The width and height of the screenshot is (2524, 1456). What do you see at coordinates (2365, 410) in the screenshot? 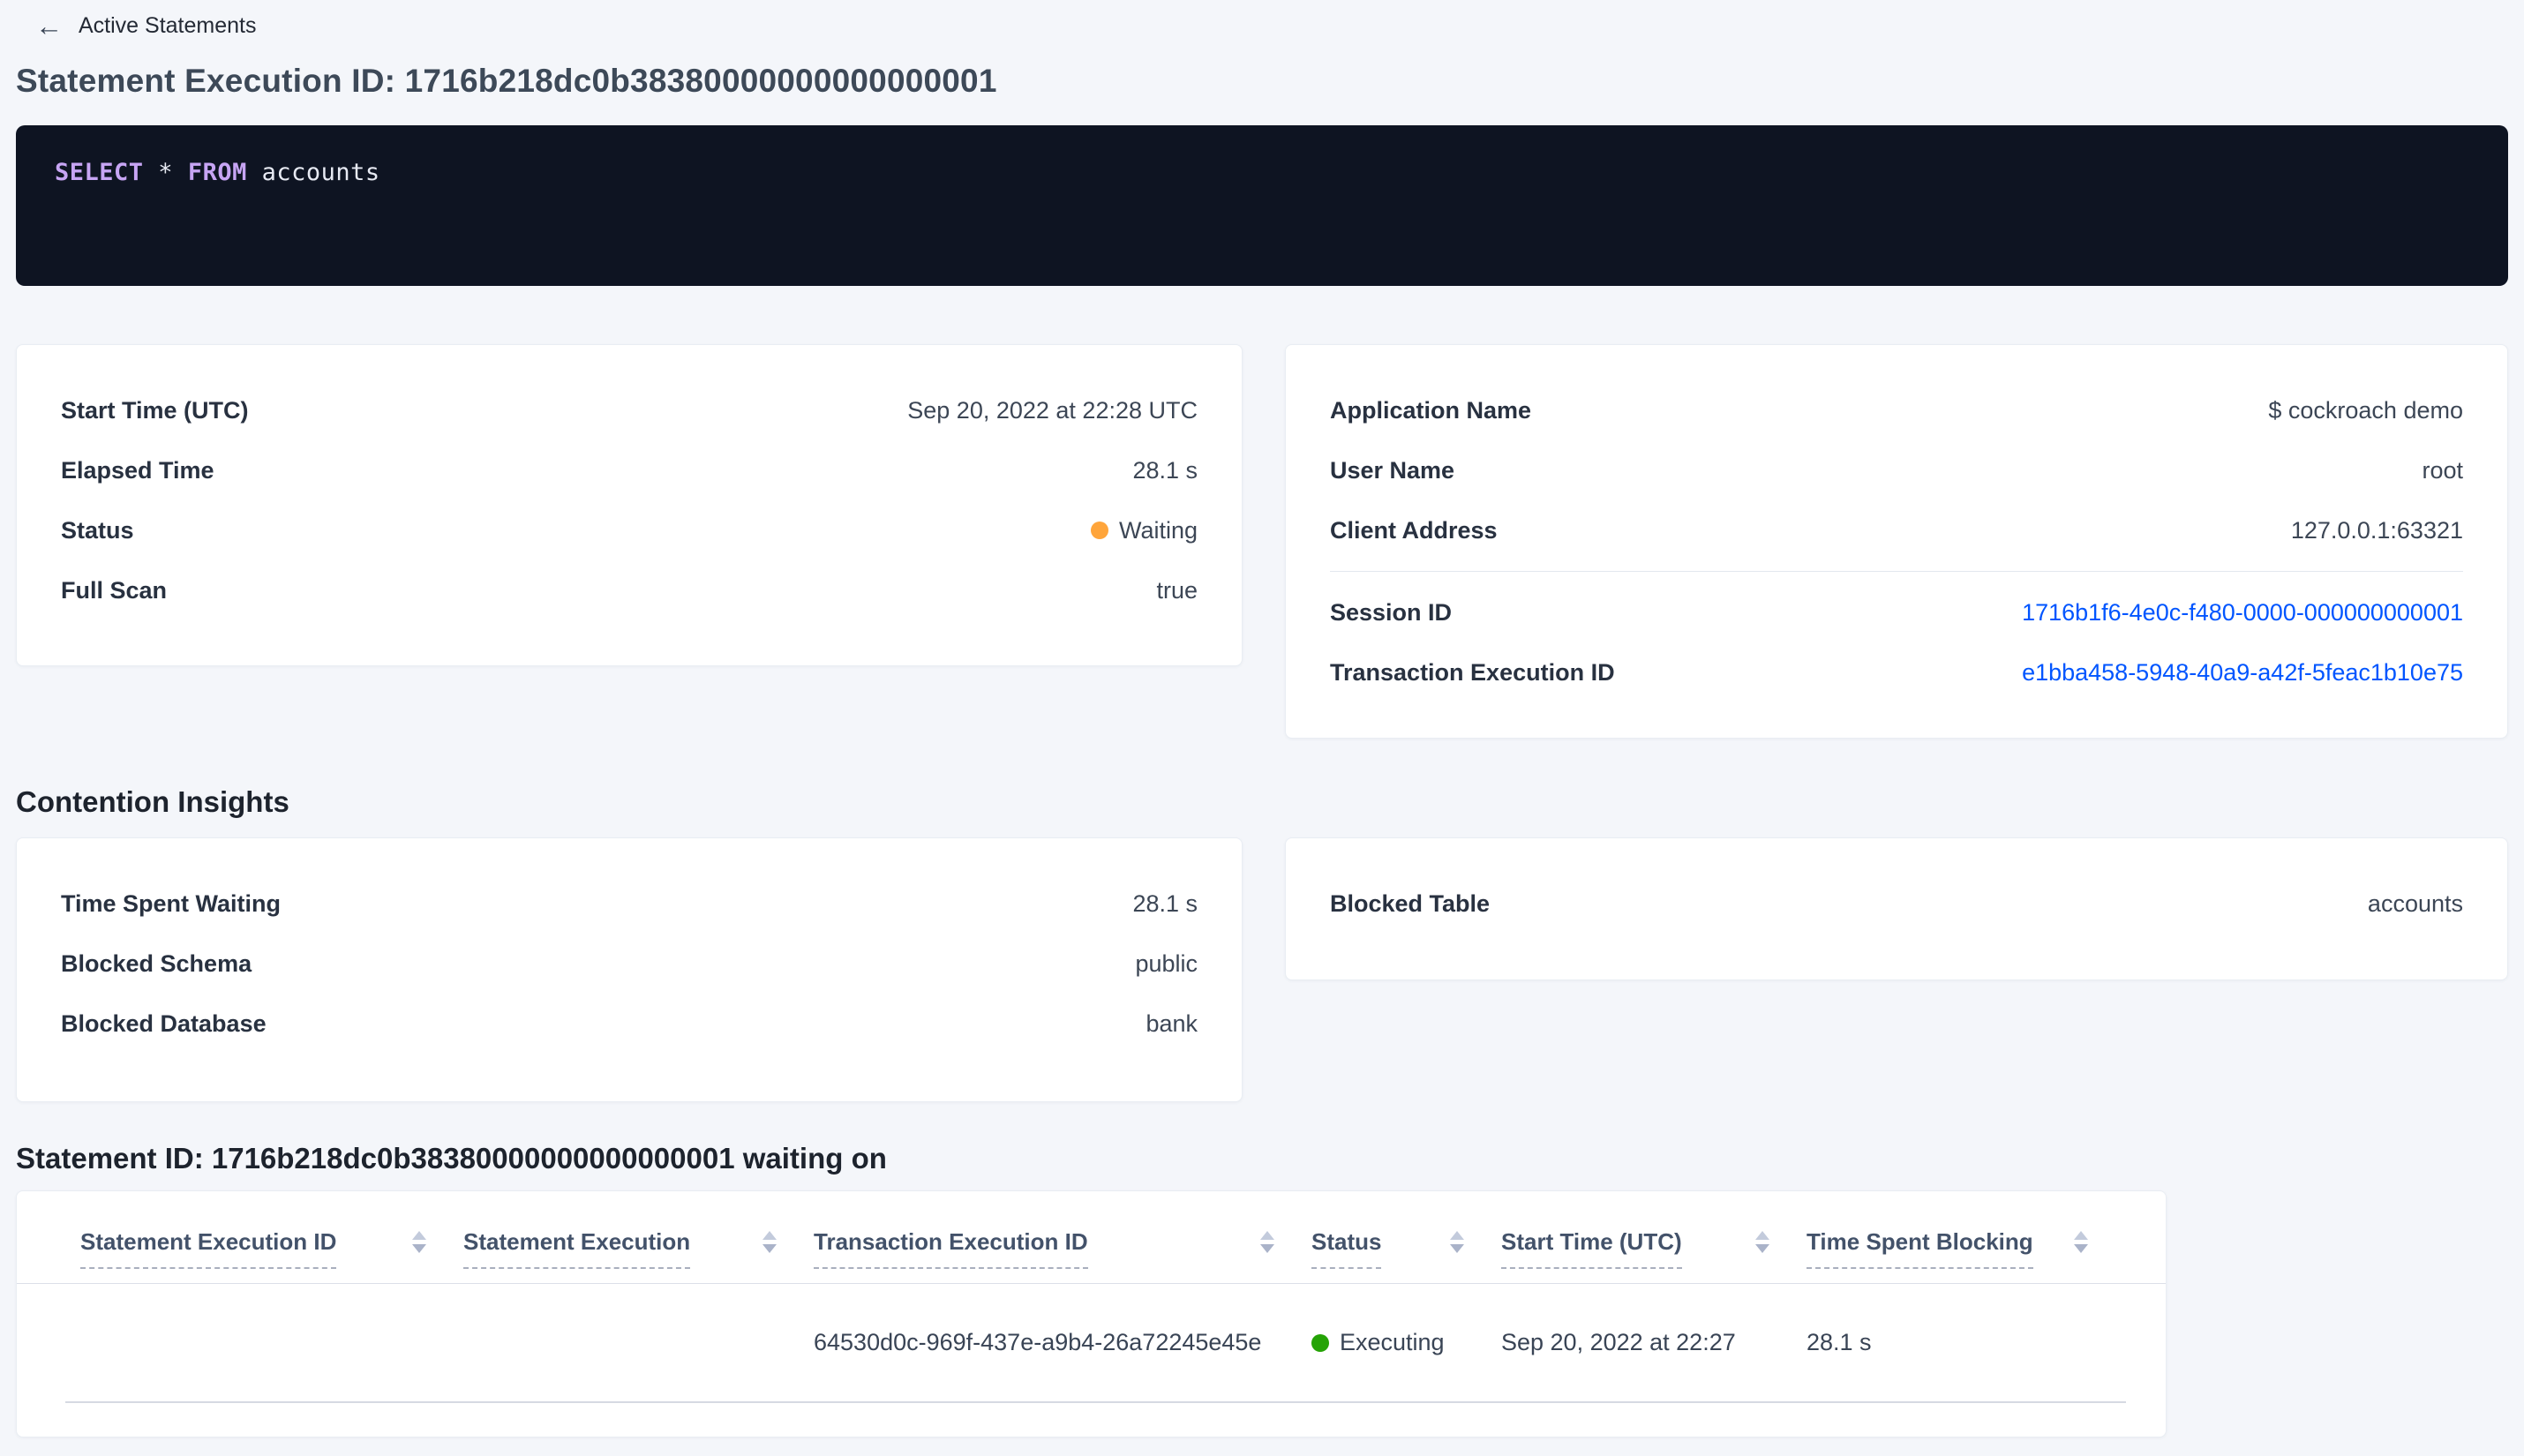
I see `info-value: $ cockroach demo` at bounding box center [2365, 410].